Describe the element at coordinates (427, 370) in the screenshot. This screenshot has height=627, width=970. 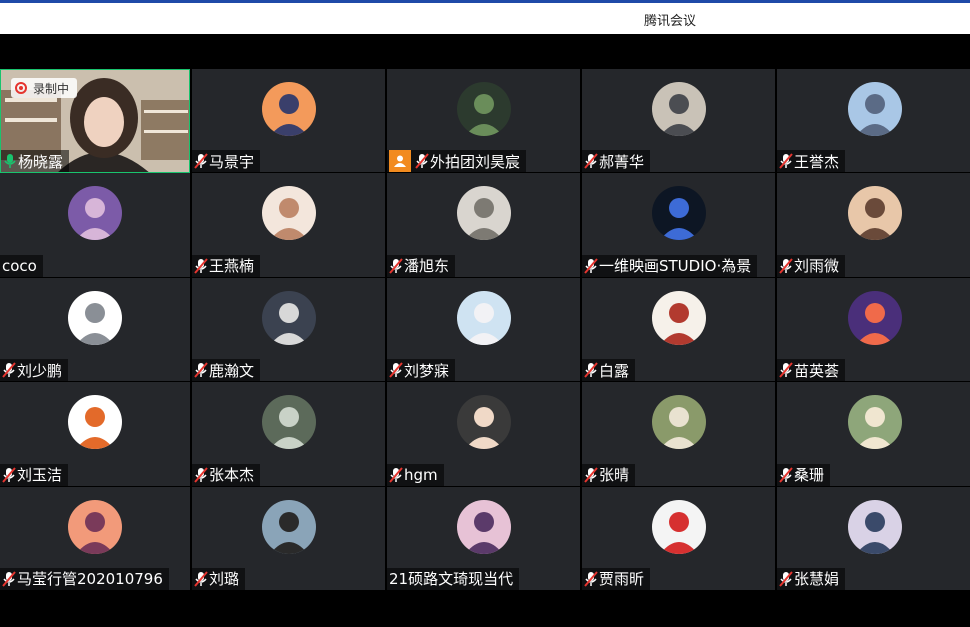
I see `participant-name: 刘梦寐` at that location.